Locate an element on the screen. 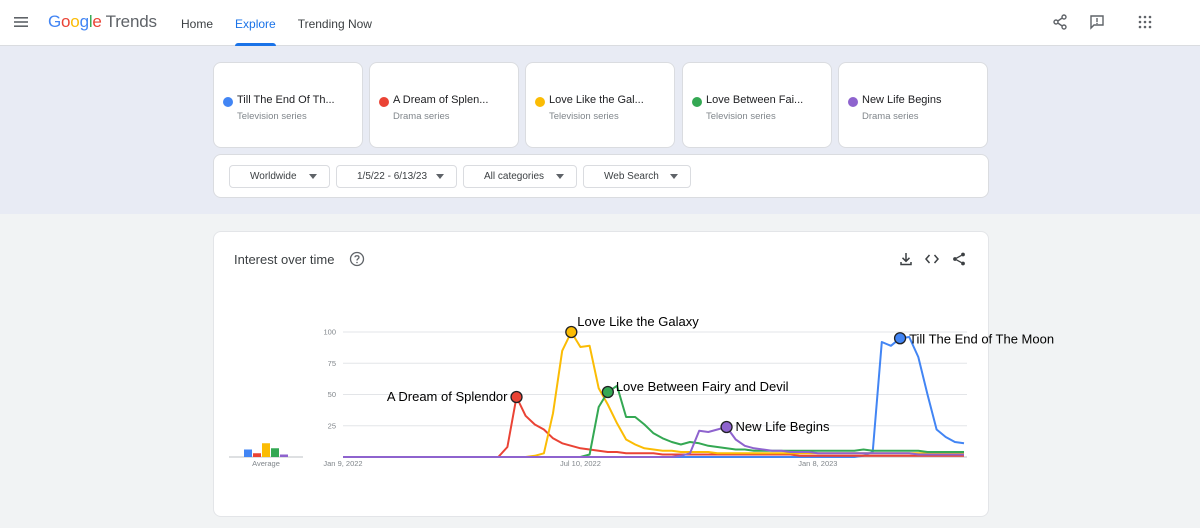  annotation-label: Till The End of The Moon is located at coordinates (981, 338).